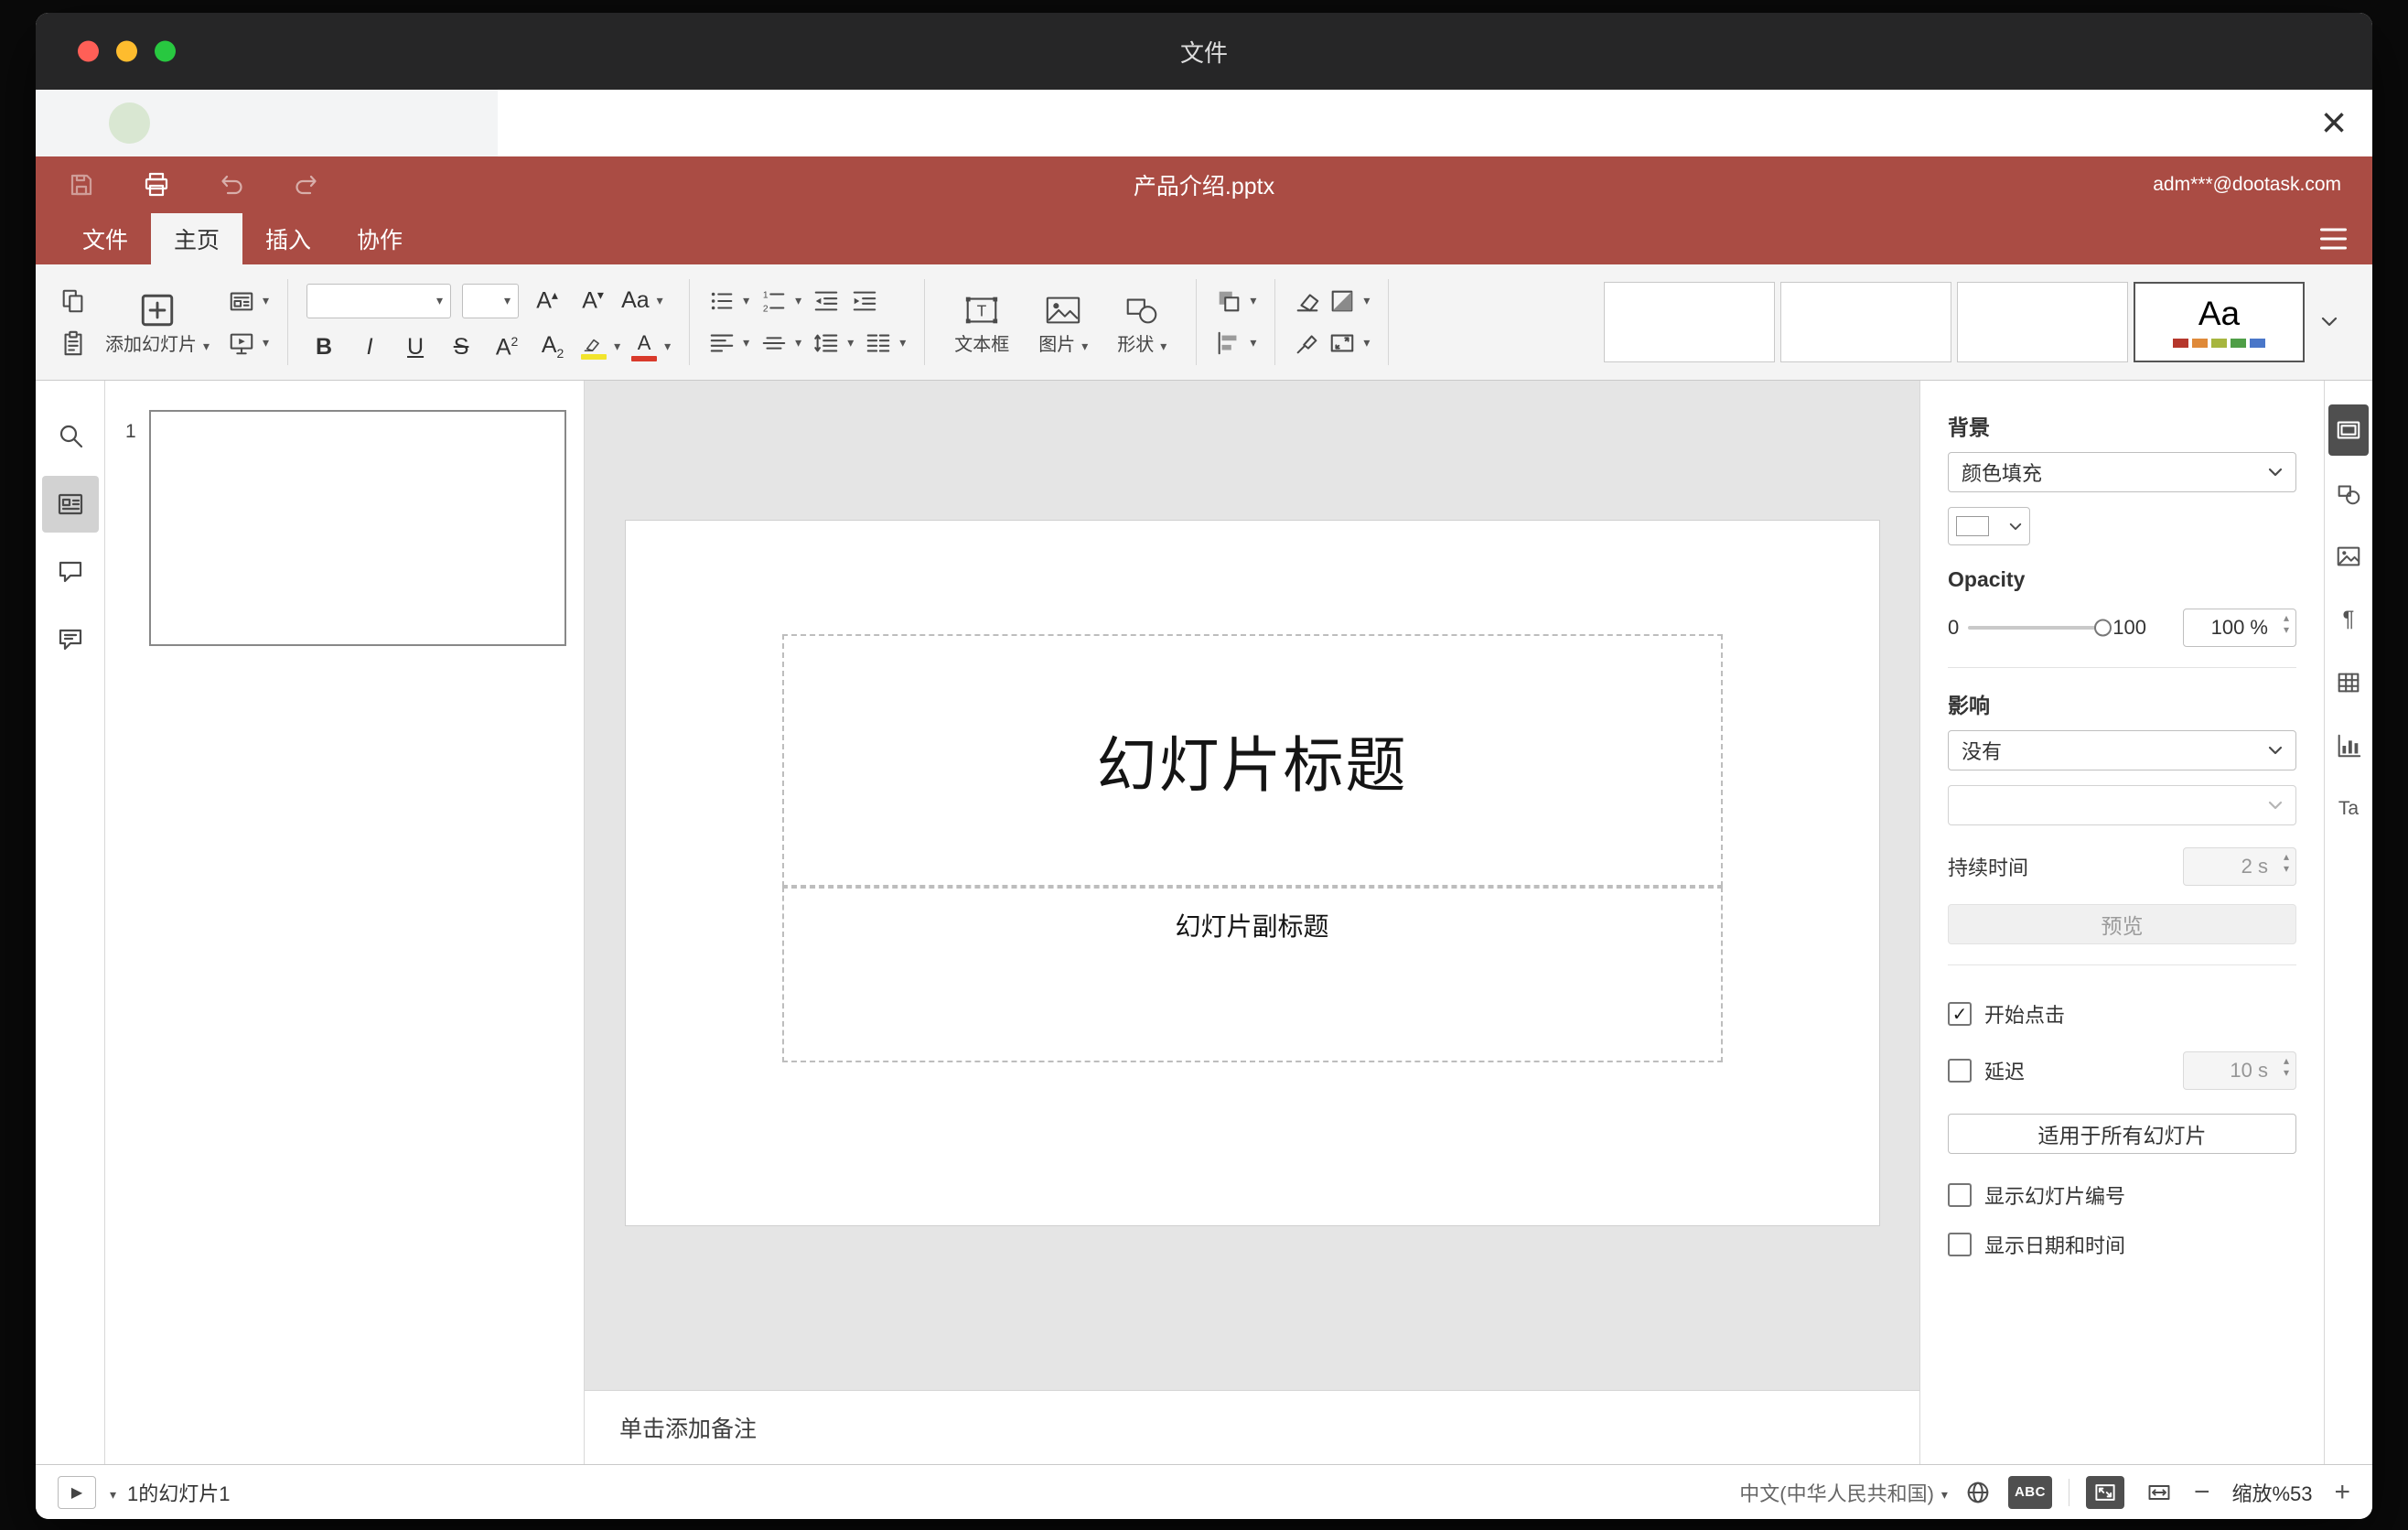  Describe the element at coordinates (2271, 1492) in the screenshot. I see `zoom-level-label: 缩放%53` at that location.